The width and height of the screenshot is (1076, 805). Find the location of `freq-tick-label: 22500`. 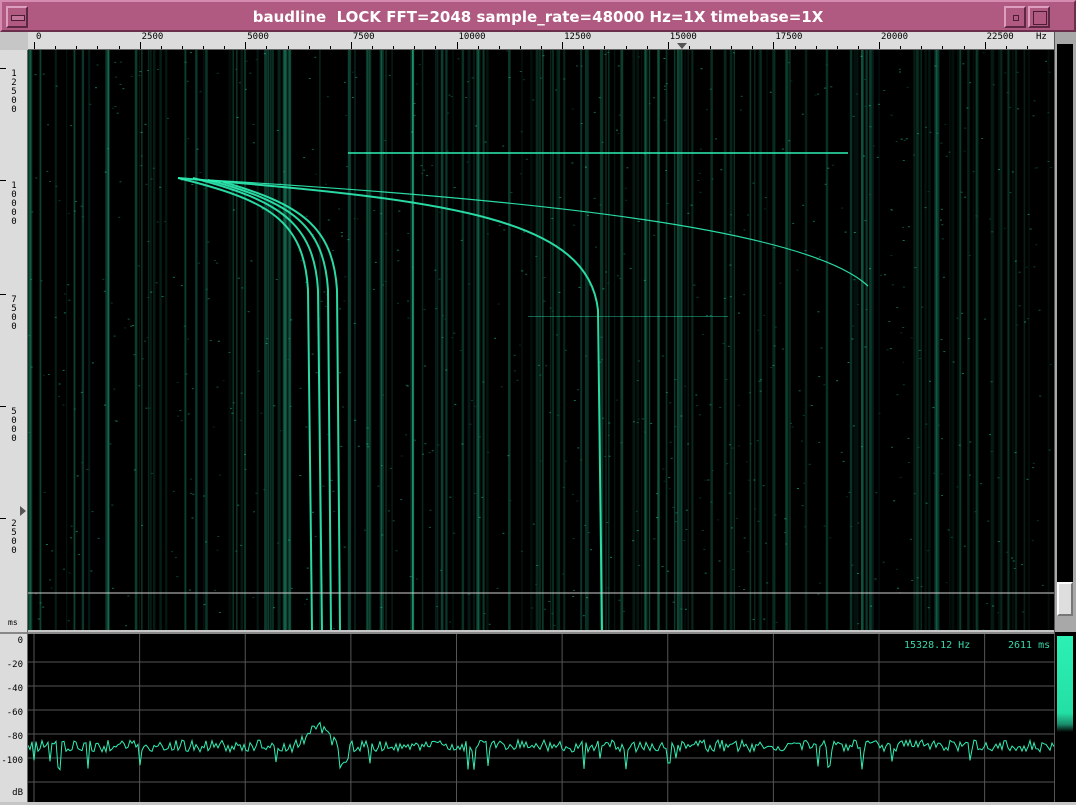

freq-tick-label: 22500 is located at coordinates (1000, 37).